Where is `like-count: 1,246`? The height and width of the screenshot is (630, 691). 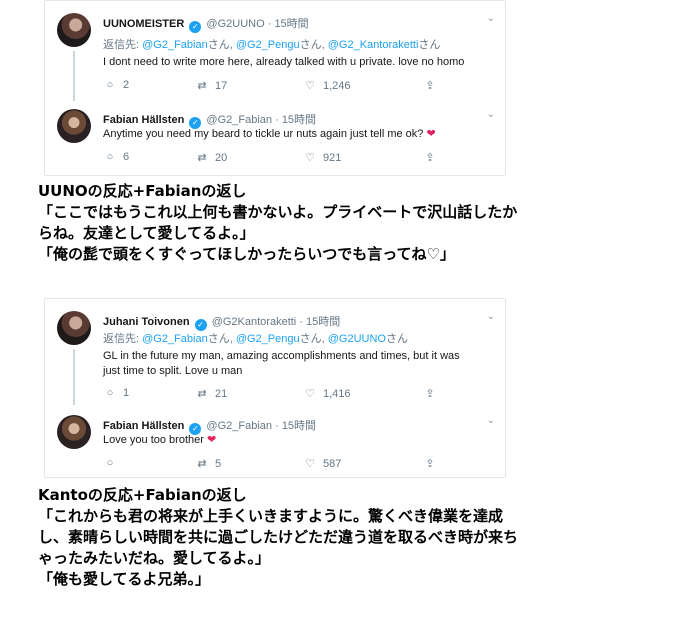 like-count: 1,246 is located at coordinates (337, 86).